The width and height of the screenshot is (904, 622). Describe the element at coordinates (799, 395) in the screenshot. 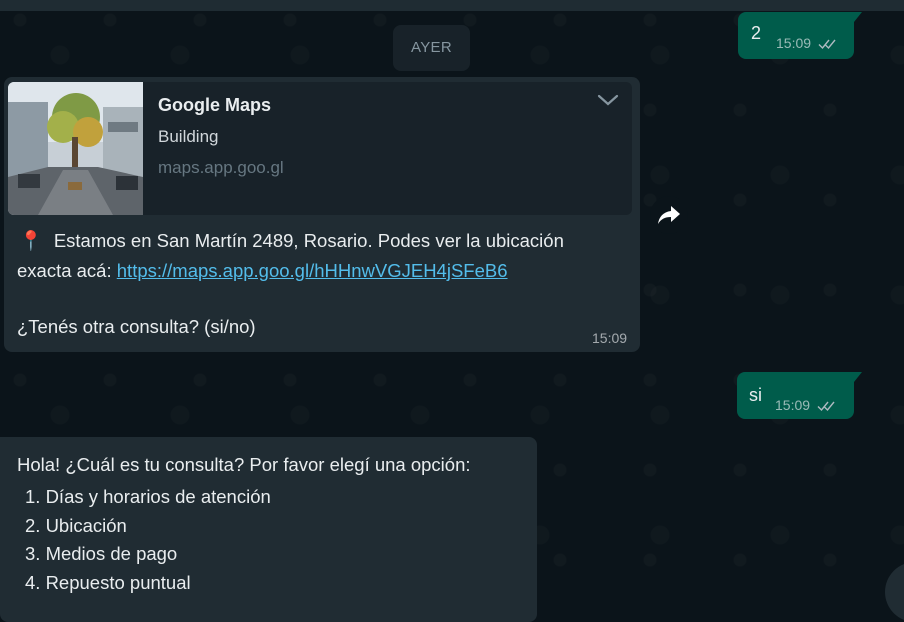

I see `message-outgoing-si: si 15:09` at that location.